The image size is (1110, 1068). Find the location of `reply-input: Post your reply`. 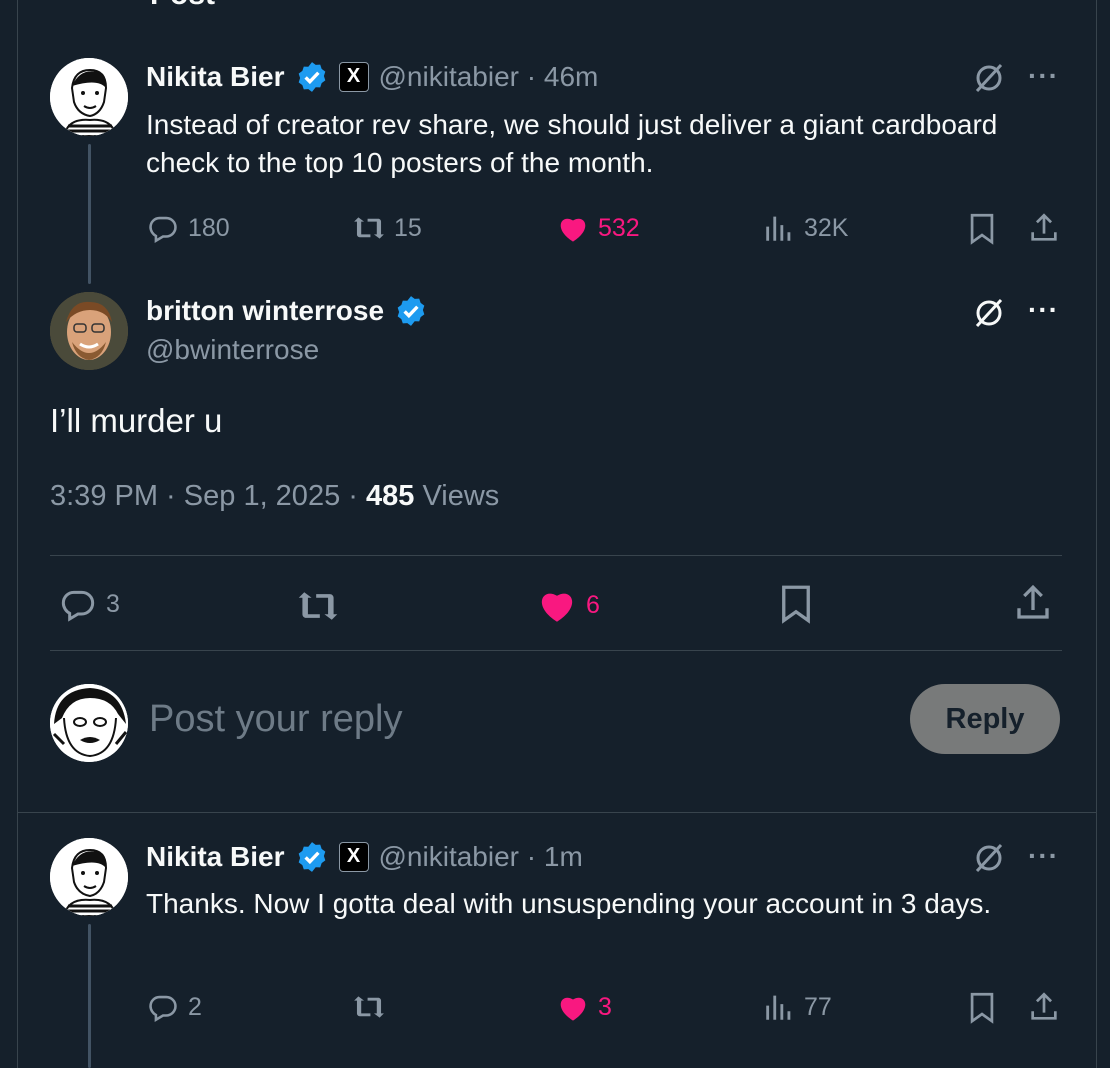

reply-input: Post your reply is located at coordinates (275, 719).